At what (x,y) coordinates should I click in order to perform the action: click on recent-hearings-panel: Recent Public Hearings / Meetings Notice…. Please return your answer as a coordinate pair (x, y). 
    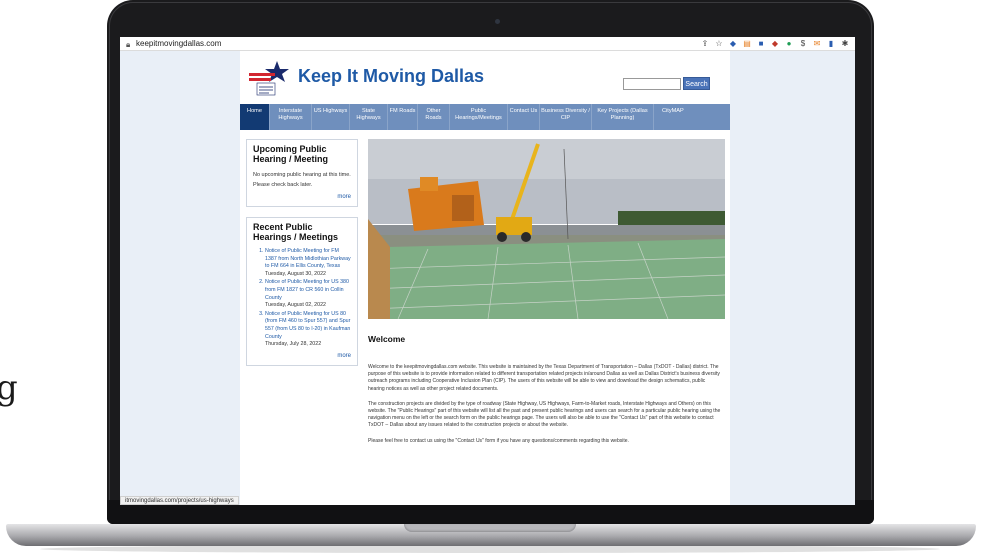
    Looking at the image, I should click on (302, 291).